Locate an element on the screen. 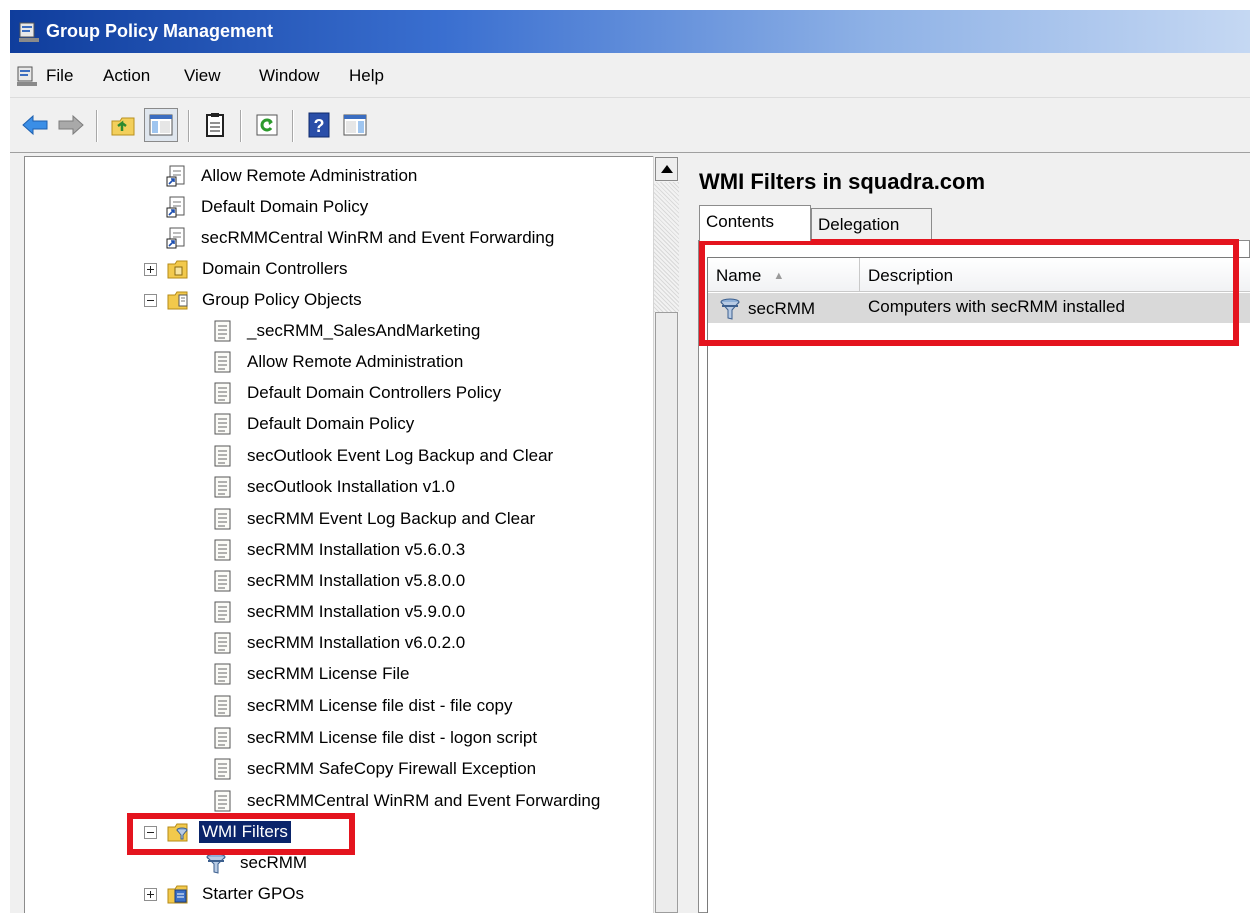 Image resolution: width=1250 pixels, height=913 pixels. back-button is located at coordinates (35, 125).